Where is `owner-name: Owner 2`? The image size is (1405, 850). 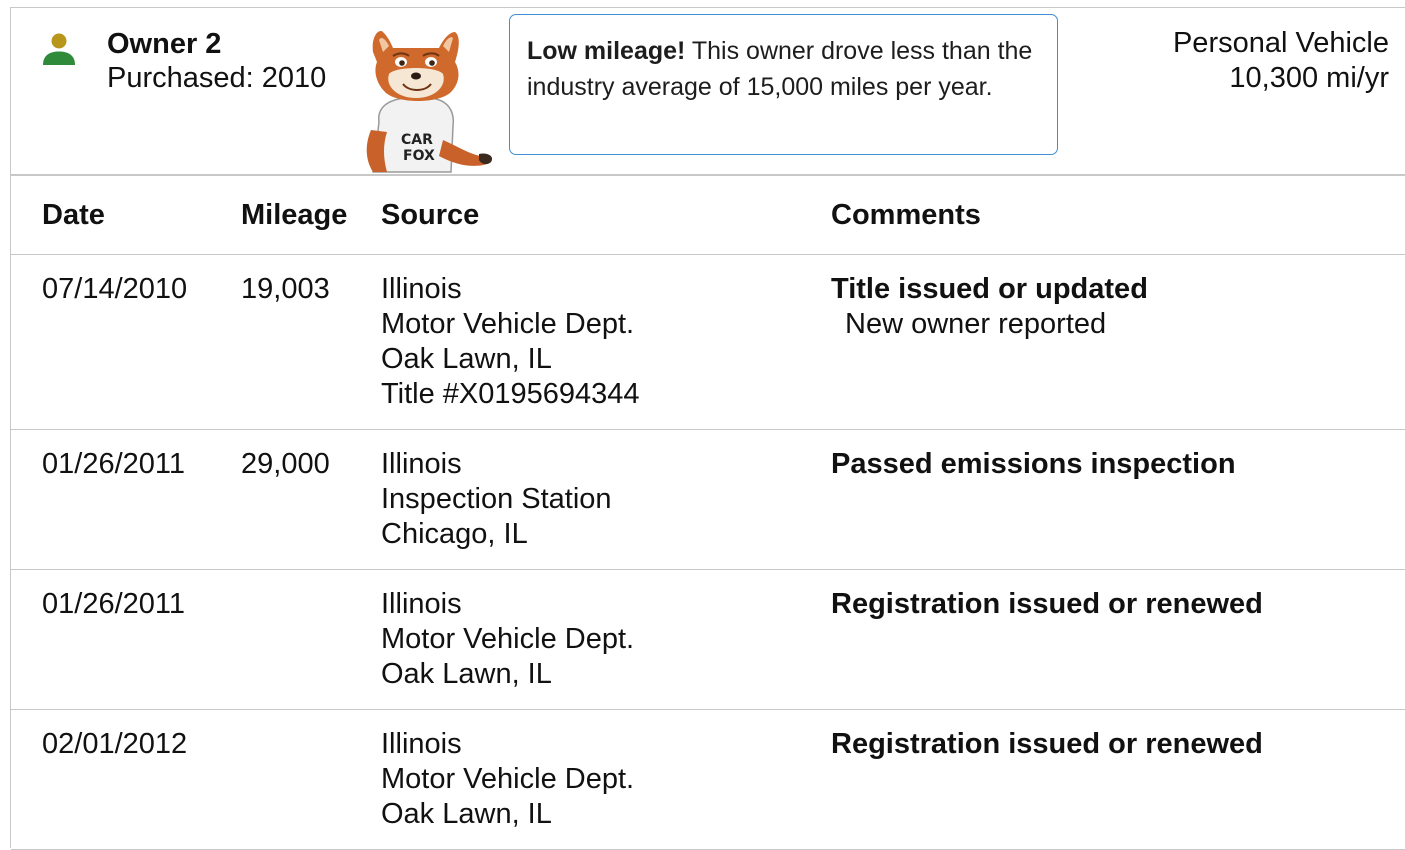 owner-name: Owner 2 is located at coordinates (164, 44).